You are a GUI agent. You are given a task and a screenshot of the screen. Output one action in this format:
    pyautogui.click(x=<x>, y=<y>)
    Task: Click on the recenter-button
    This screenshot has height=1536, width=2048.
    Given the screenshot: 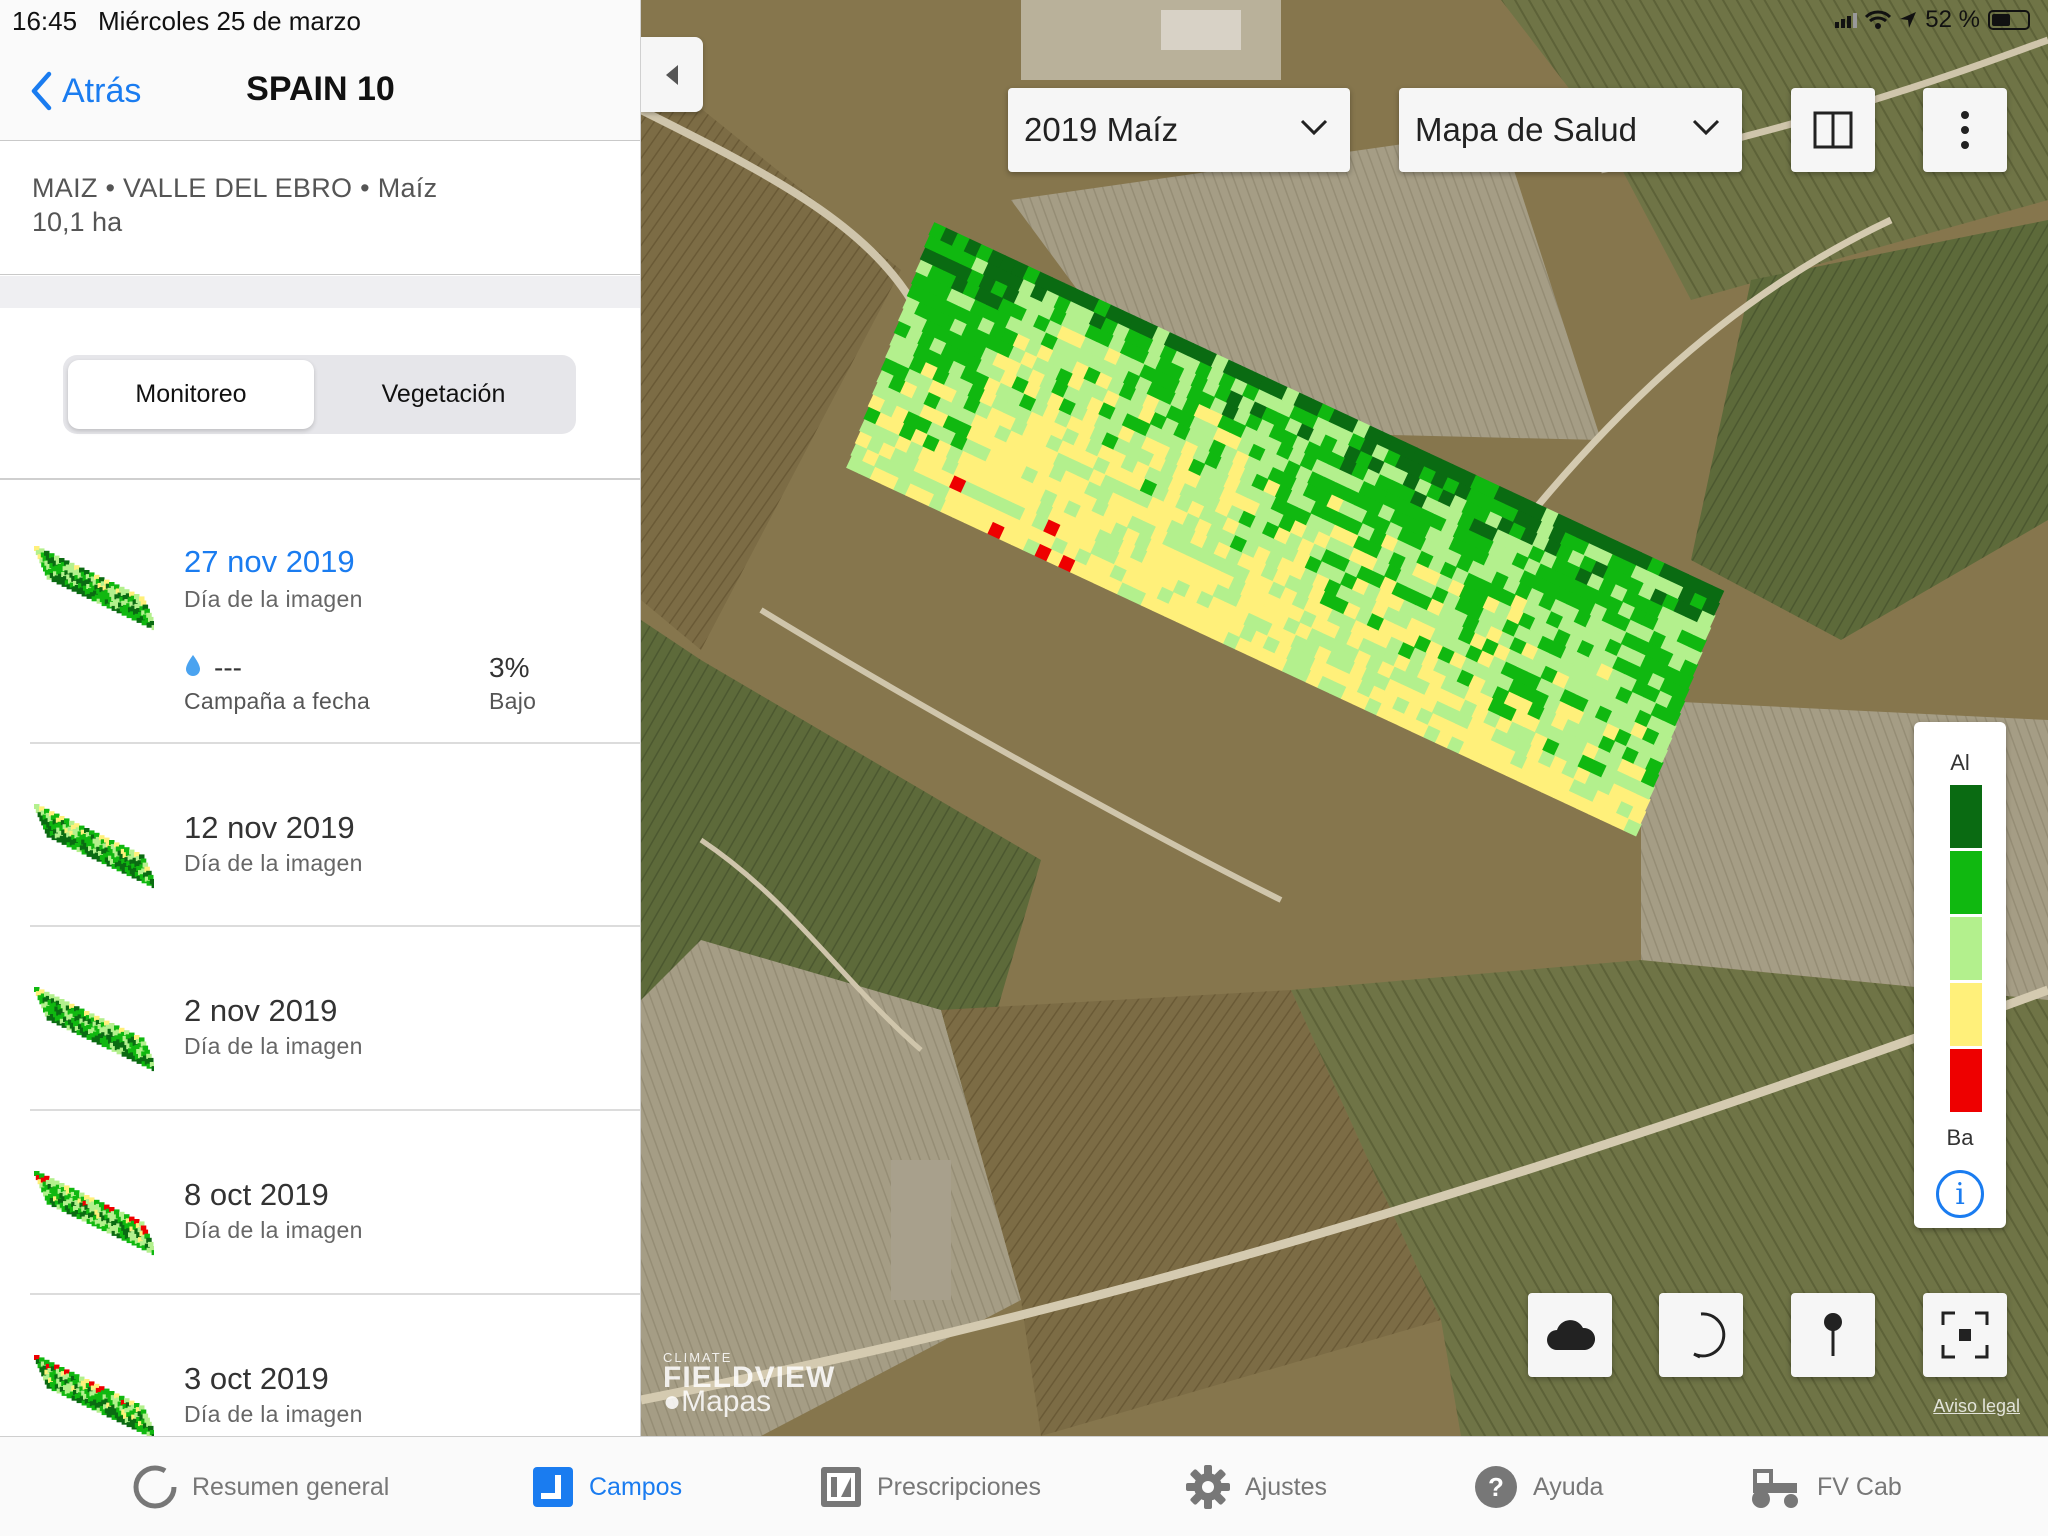 What is the action you would take?
    pyautogui.click(x=1965, y=1335)
    